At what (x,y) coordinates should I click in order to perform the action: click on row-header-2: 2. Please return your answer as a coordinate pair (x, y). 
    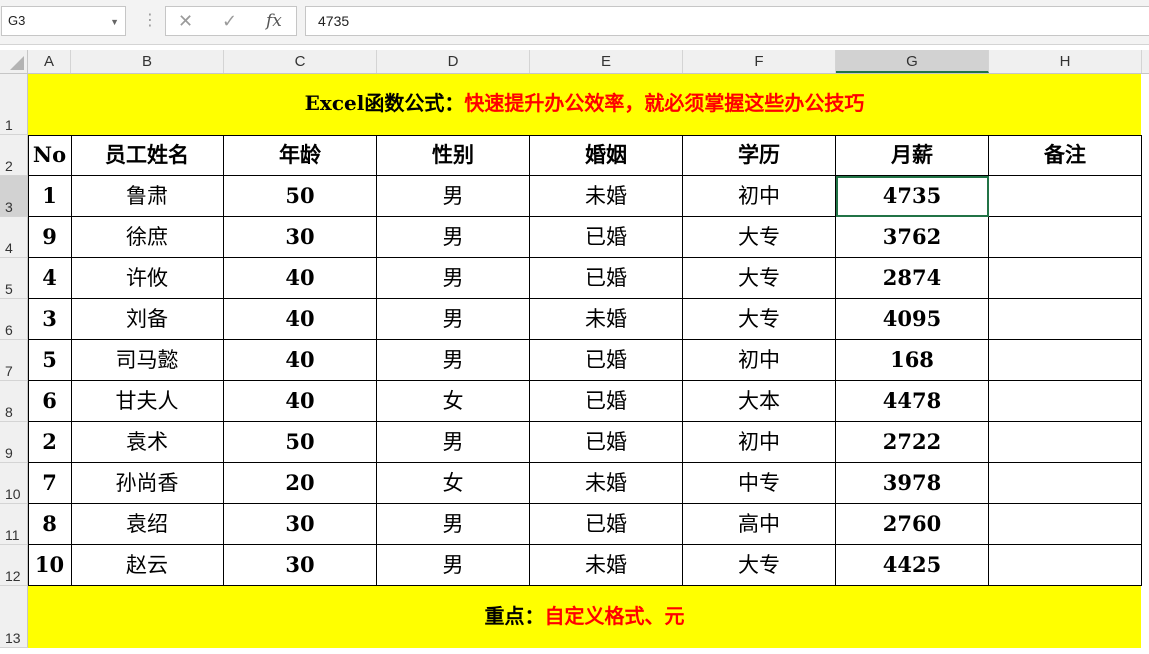
    Looking at the image, I should click on (14, 155).